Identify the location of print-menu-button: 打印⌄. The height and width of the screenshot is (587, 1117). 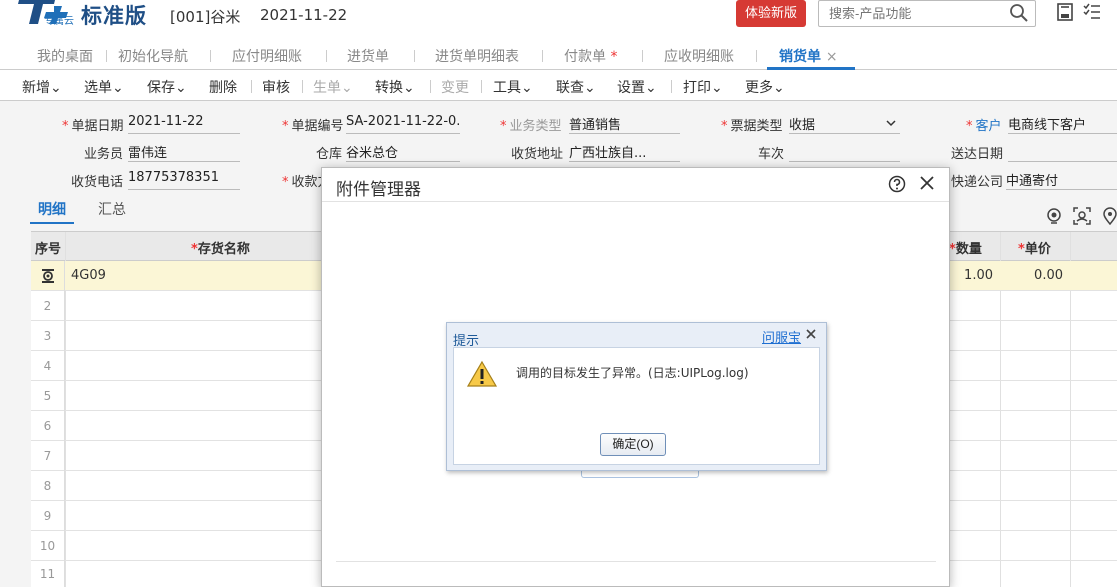
(703, 87).